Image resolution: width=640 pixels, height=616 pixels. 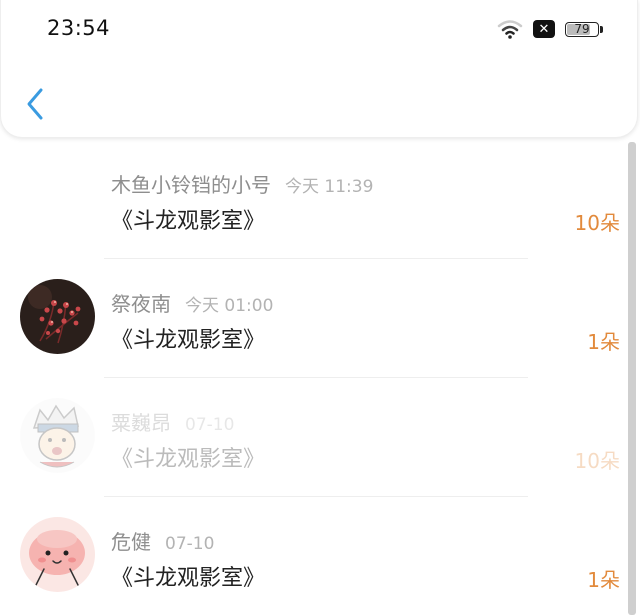 I want to click on user-name: 粟巍昂, so click(x=141, y=423).